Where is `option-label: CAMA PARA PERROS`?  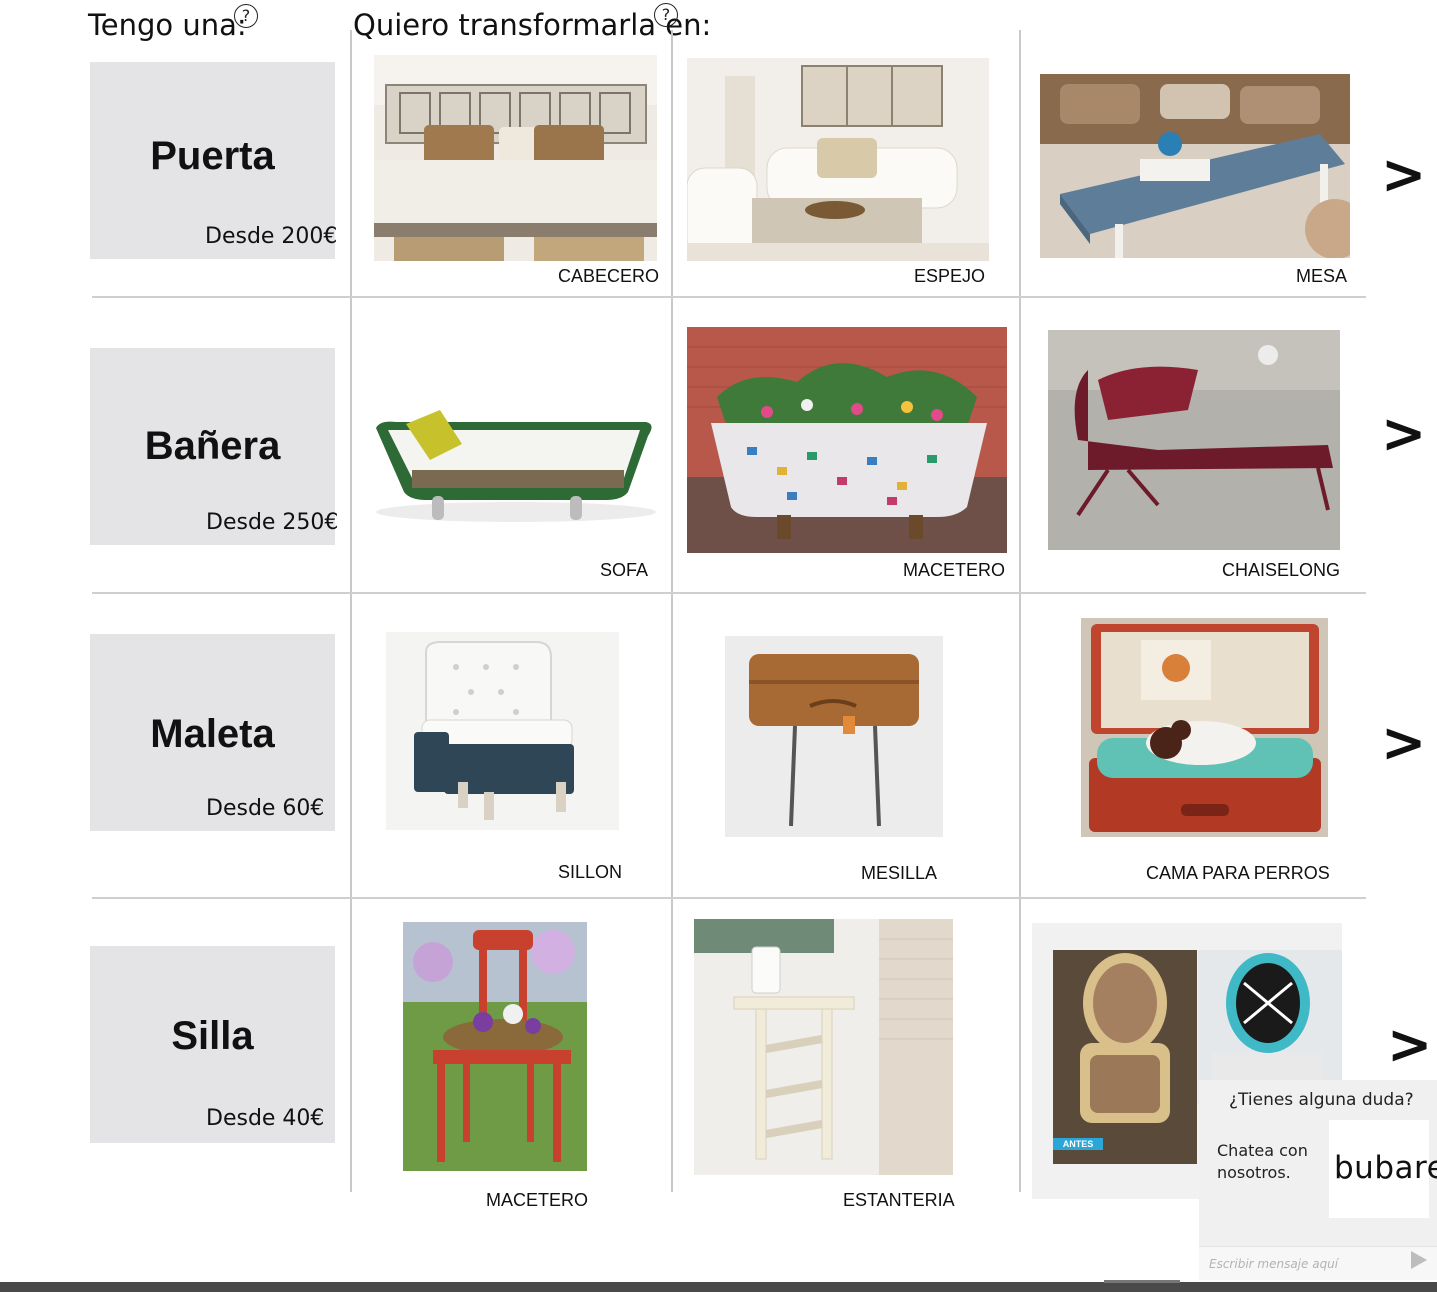 option-label: CAMA PARA PERROS is located at coordinates (1238, 873).